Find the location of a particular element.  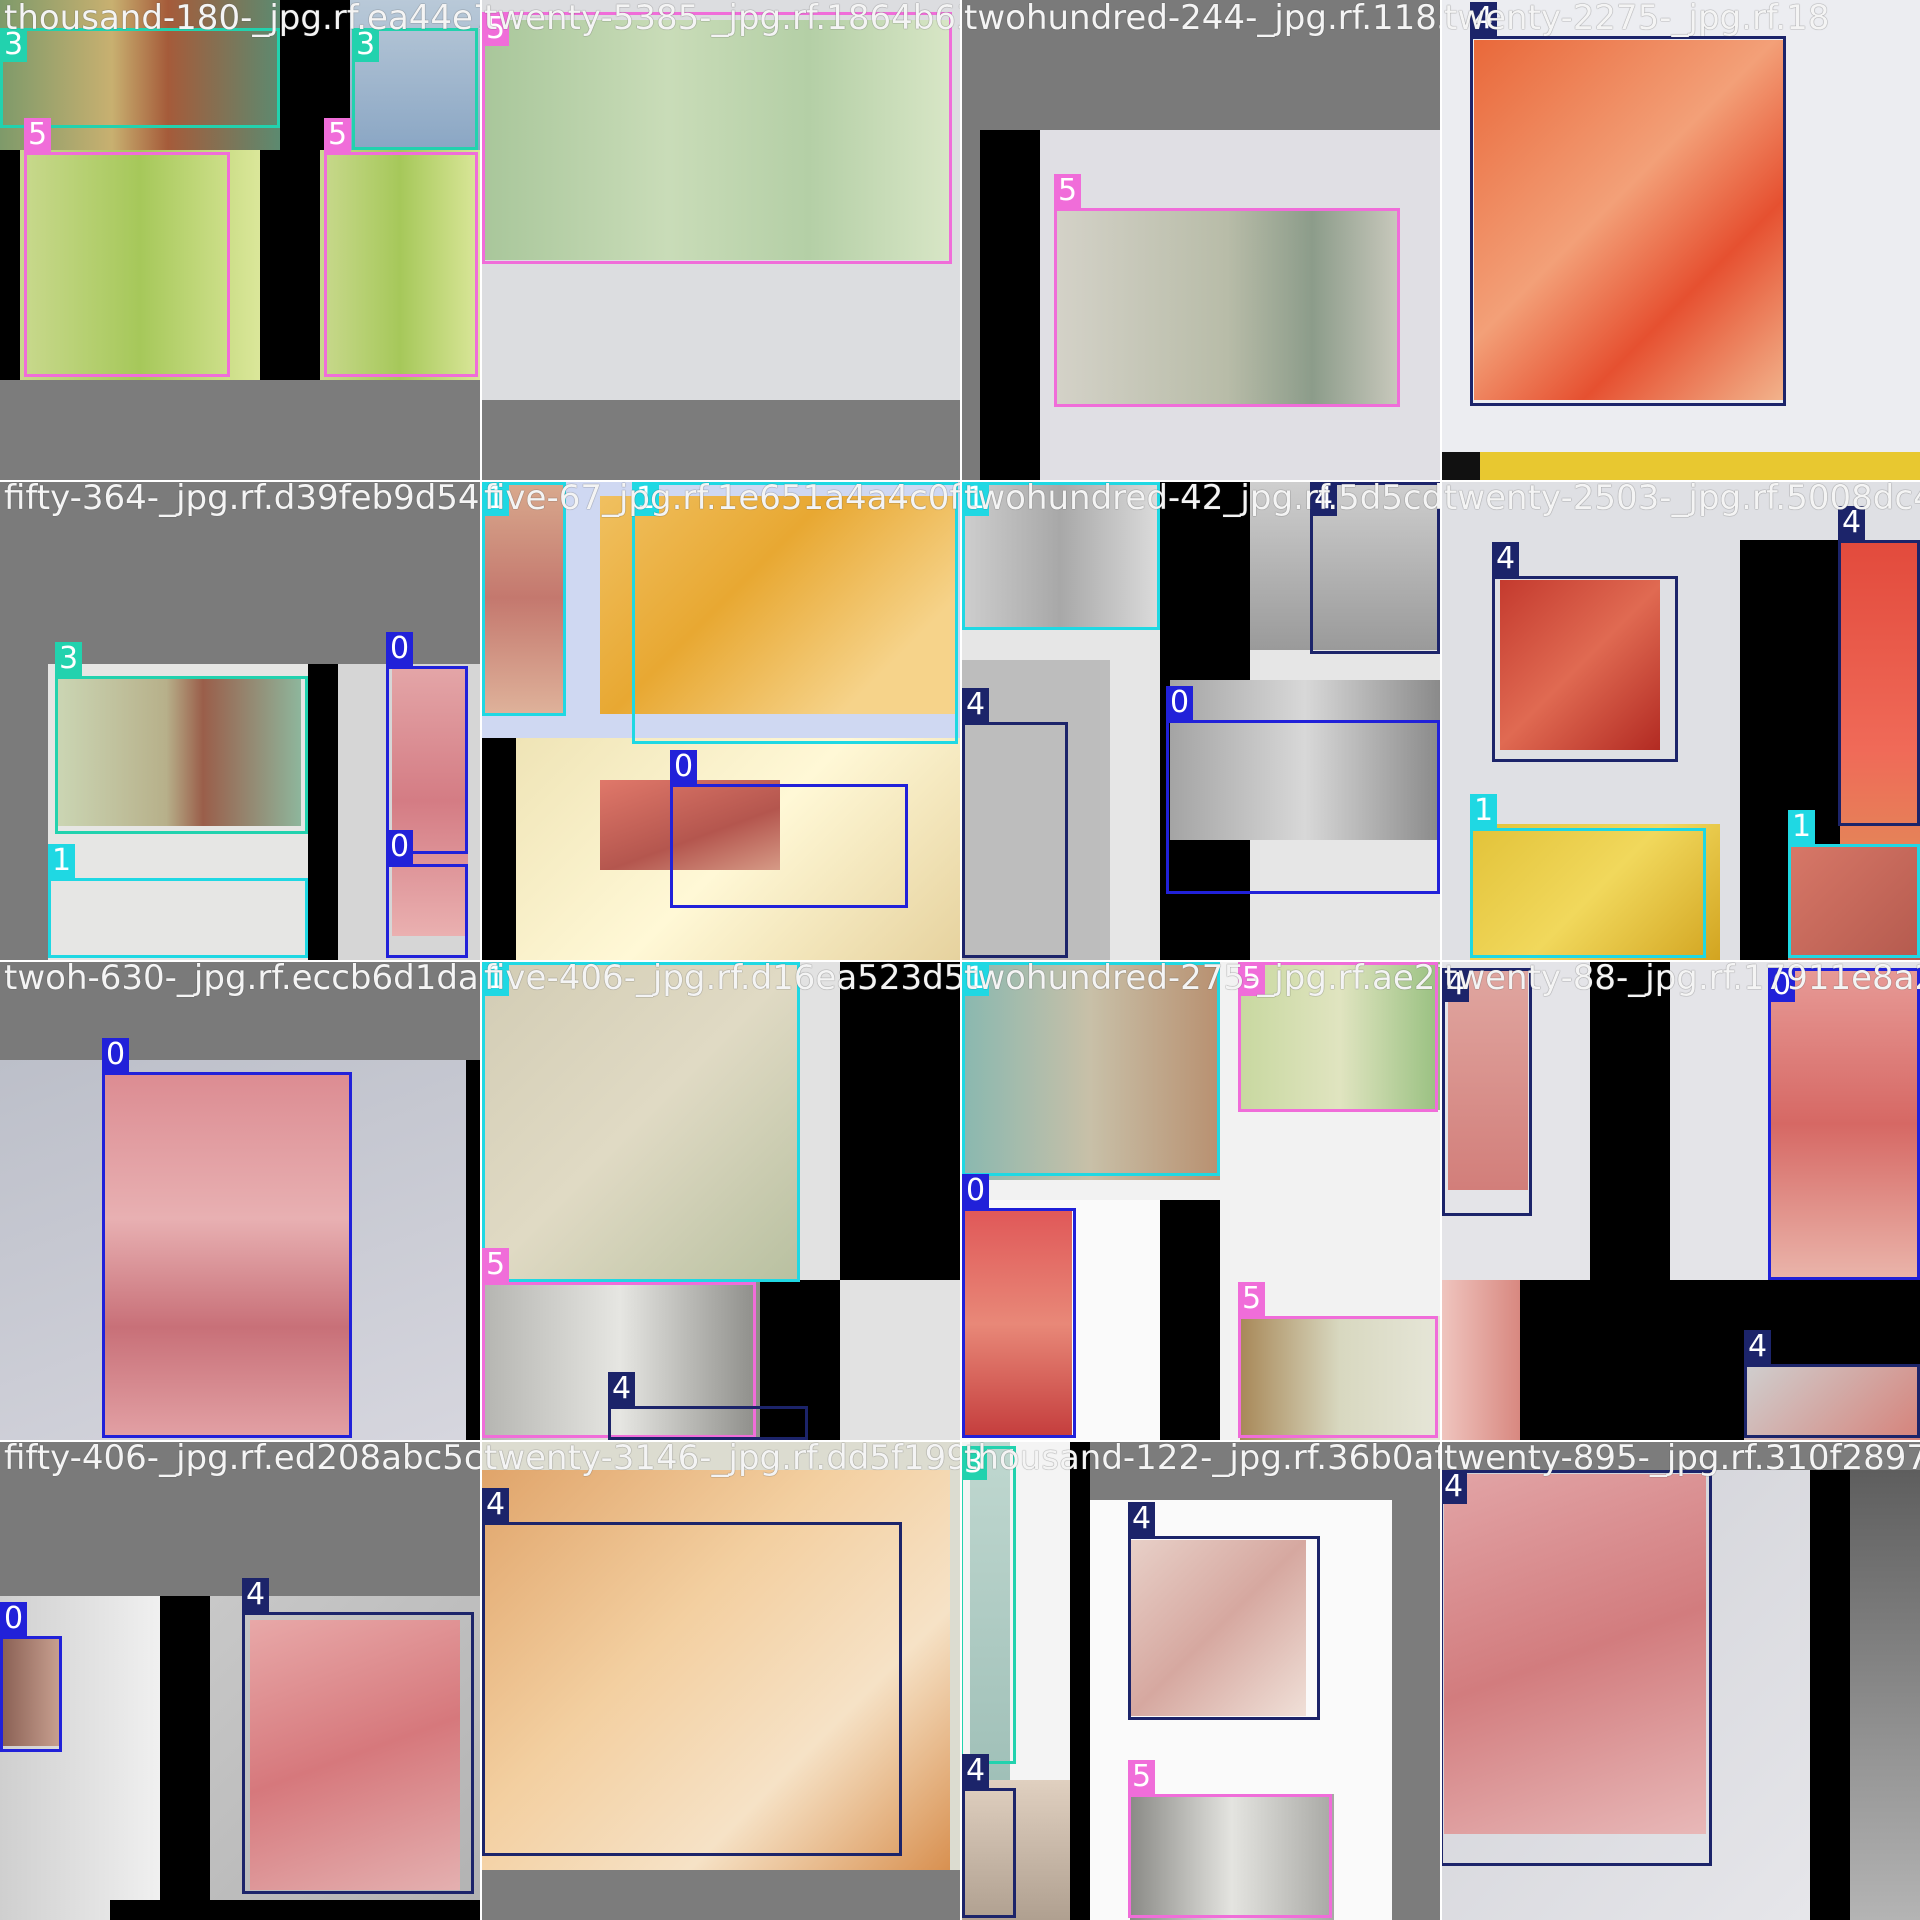

tile-2: 5 twohundred-244-_jpg.rf.118340ab3 is located at coordinates (1200, 240).